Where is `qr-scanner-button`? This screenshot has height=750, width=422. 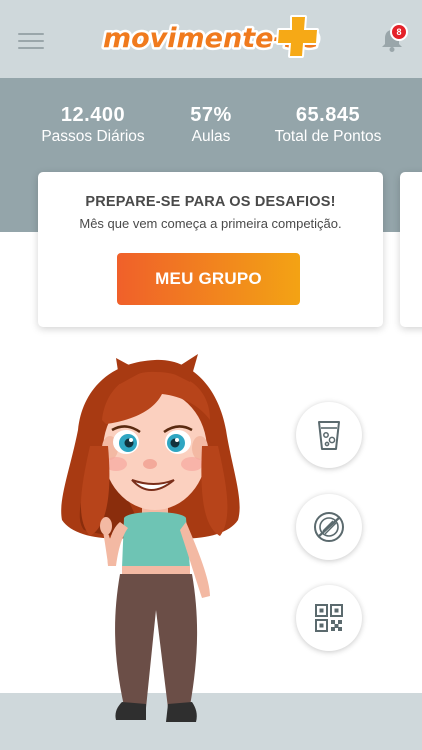
qr-scanner-button is located at coordinates (329, 618).